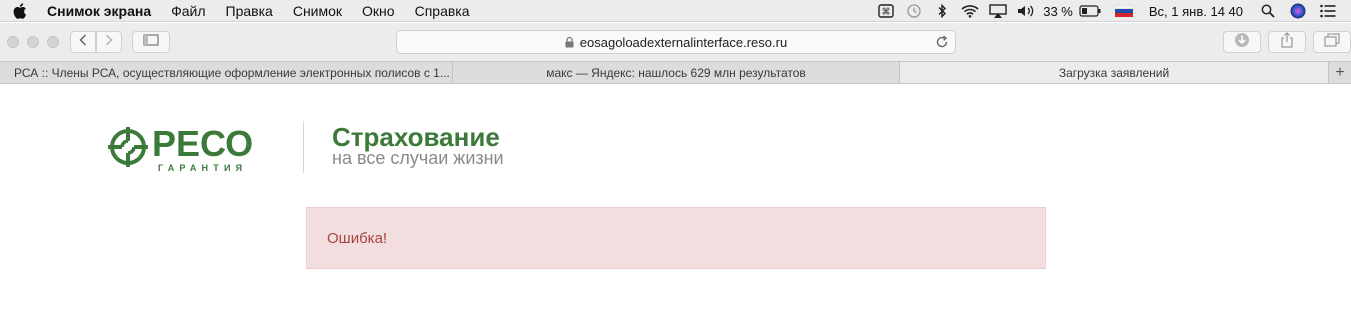  Describe the element at coordinates (970, 11) in the screenshot. I see `wifi-icon` at that location.